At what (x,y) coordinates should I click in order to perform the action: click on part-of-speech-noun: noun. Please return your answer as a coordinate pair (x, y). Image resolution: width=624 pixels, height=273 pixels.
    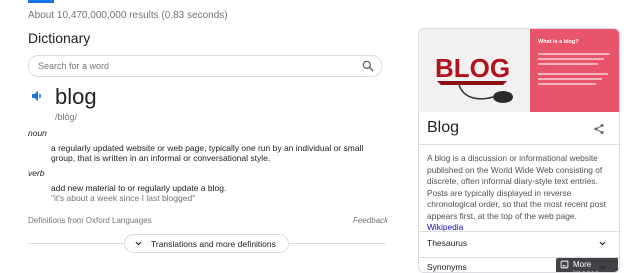
    Looking at the image, I should click on (37, 133).